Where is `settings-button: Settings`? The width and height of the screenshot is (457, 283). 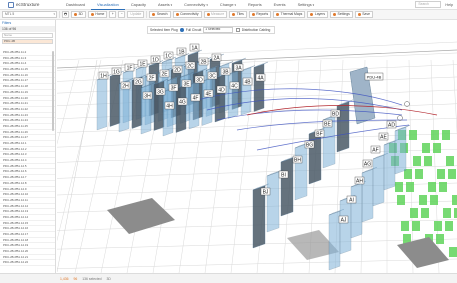
settings-button: Settings is located at coordinates (341, 14).